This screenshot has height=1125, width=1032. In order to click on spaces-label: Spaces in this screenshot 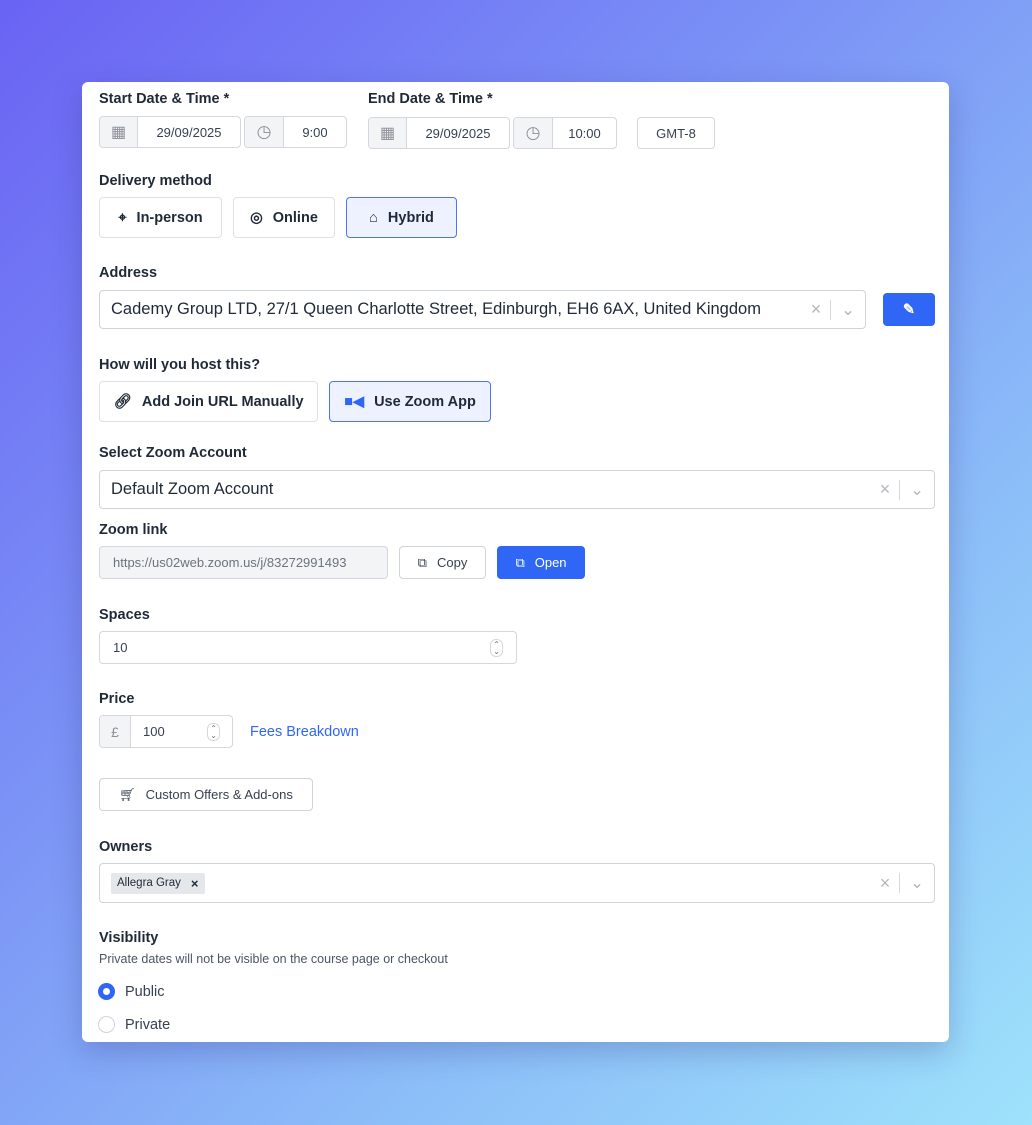, I will do `click(124, 615)`.